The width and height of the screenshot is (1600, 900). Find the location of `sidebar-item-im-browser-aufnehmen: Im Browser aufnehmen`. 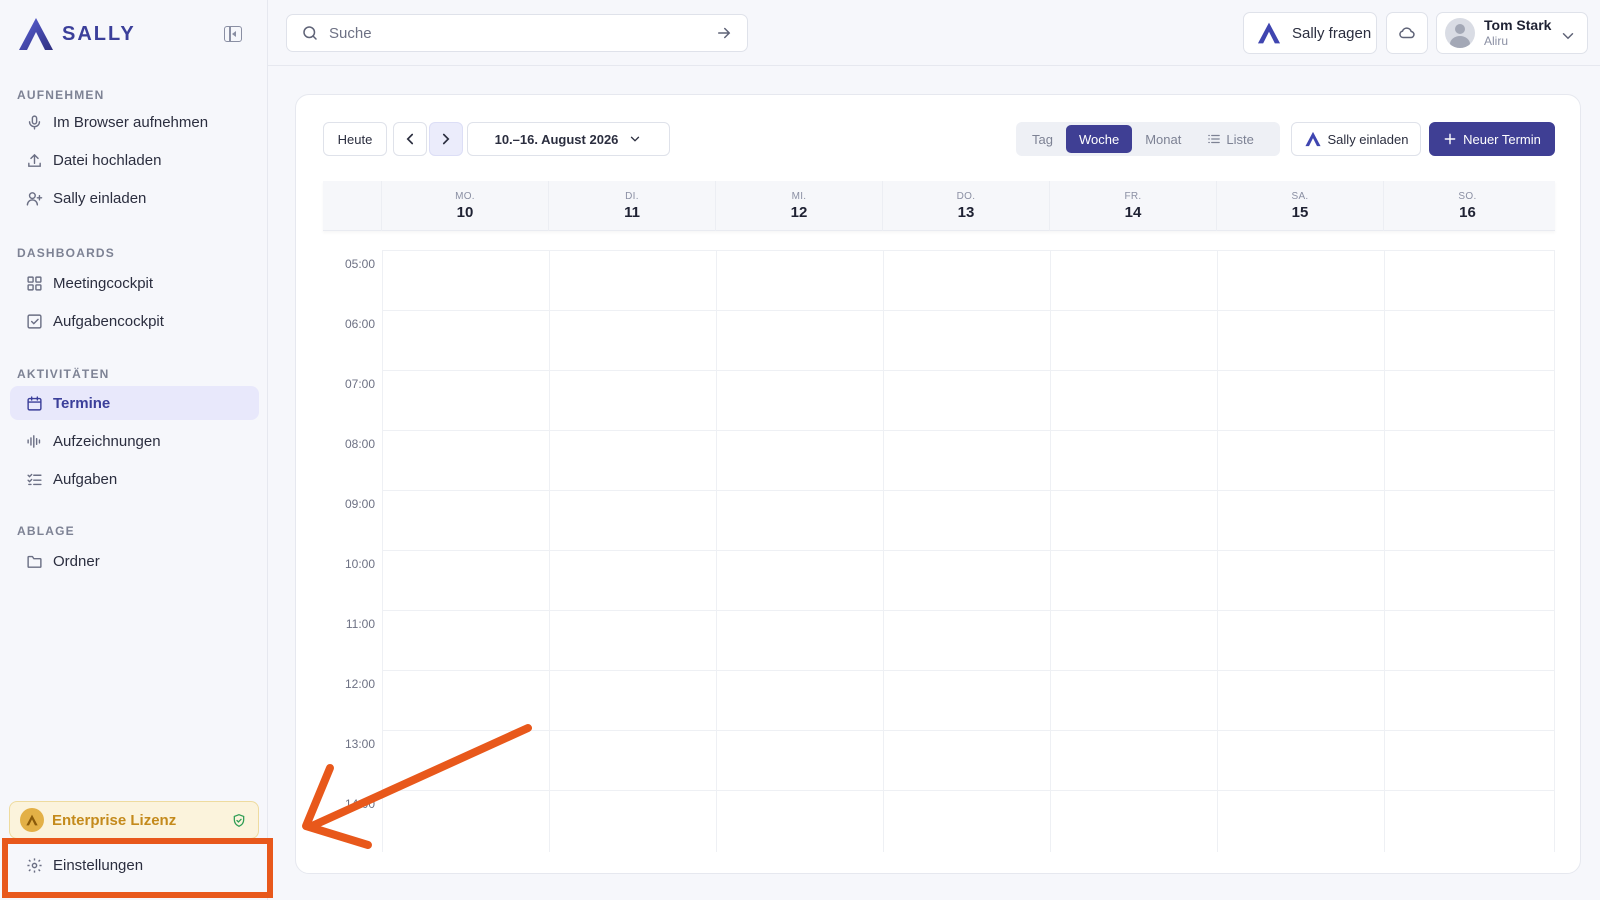

sidebar-item-im-browser-aufnehmen: Im Browser aufnehmen is located at coordinates (134, 122).